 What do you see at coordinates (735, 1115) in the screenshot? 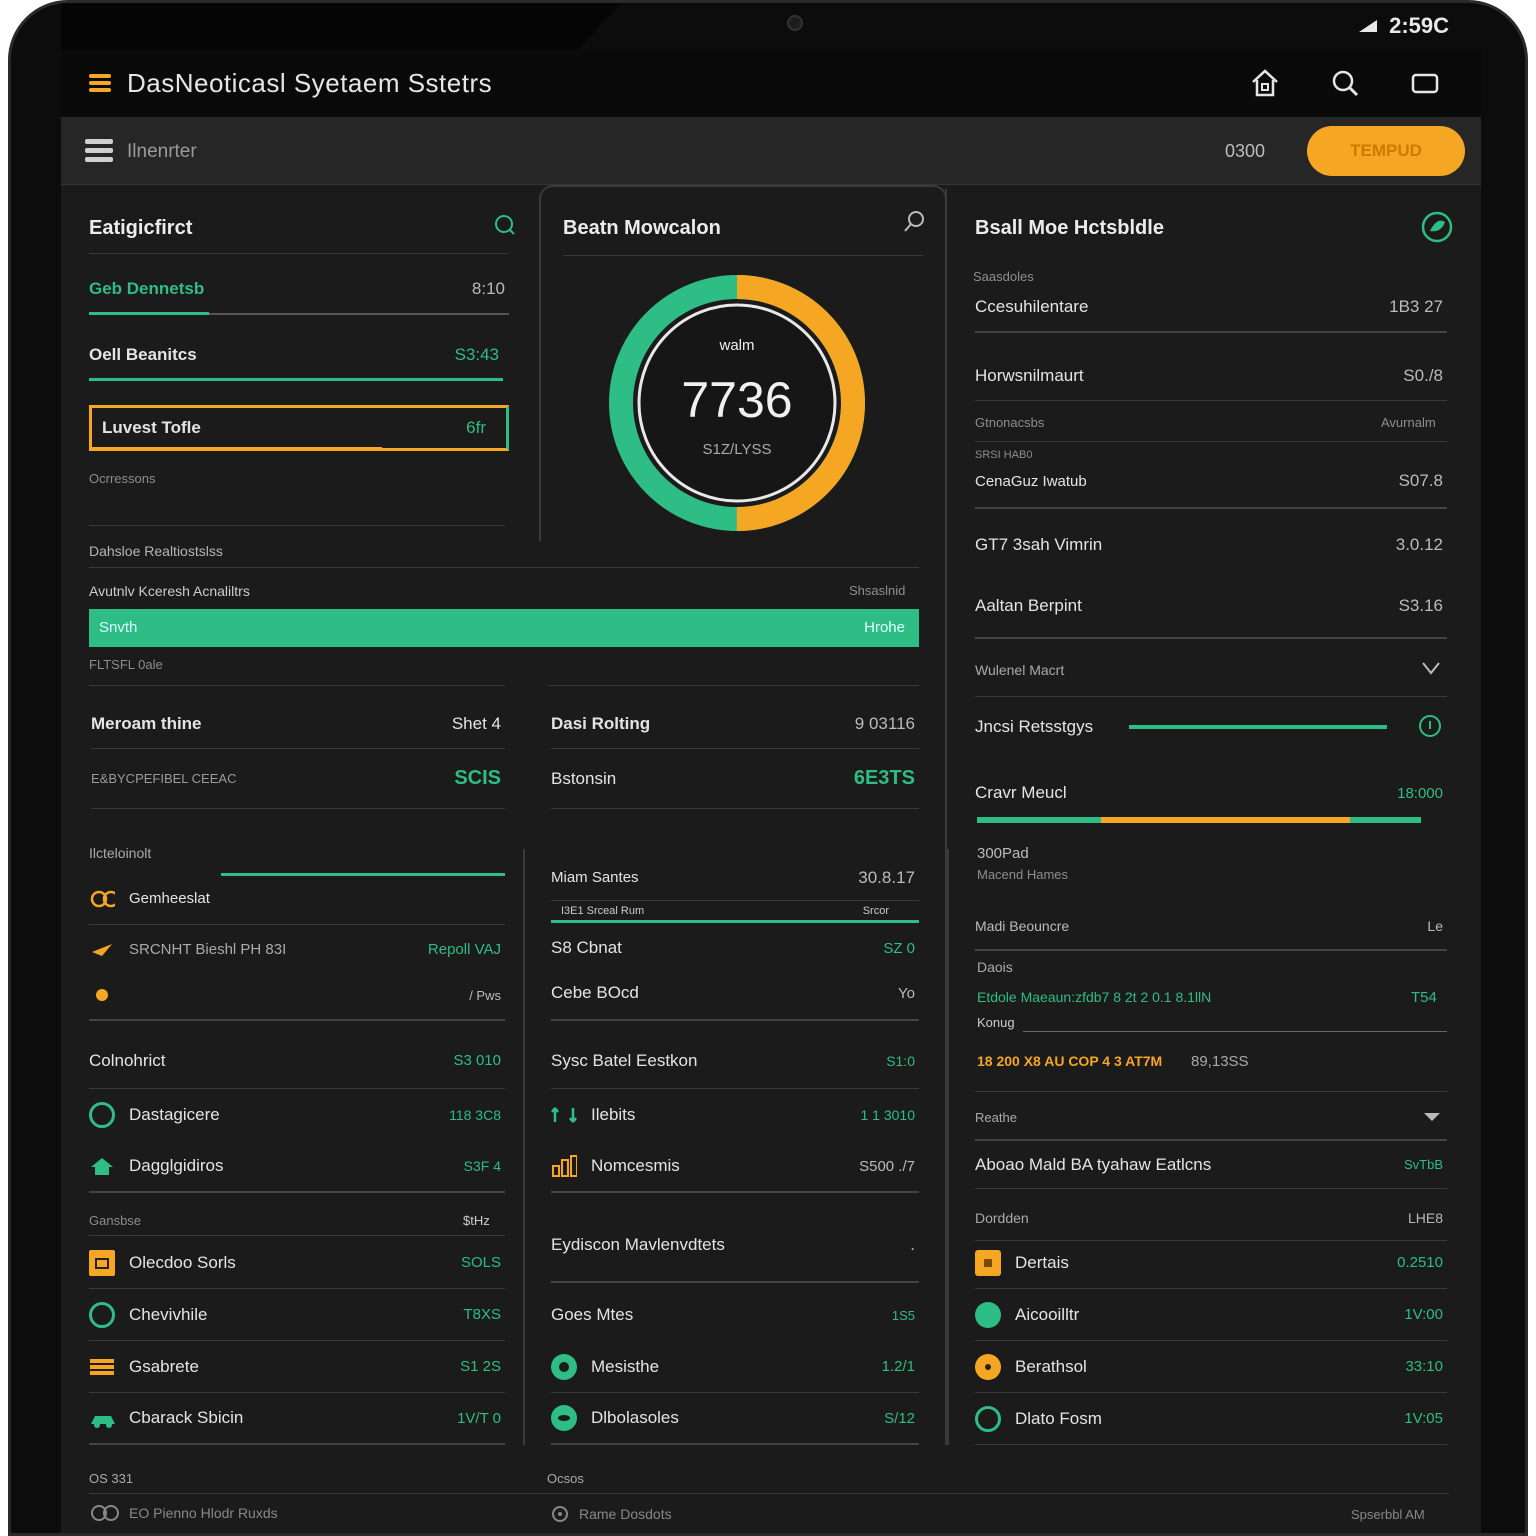
I see `list-item: Ilebits 1 1 3010` at bounding box center [735, 1115].